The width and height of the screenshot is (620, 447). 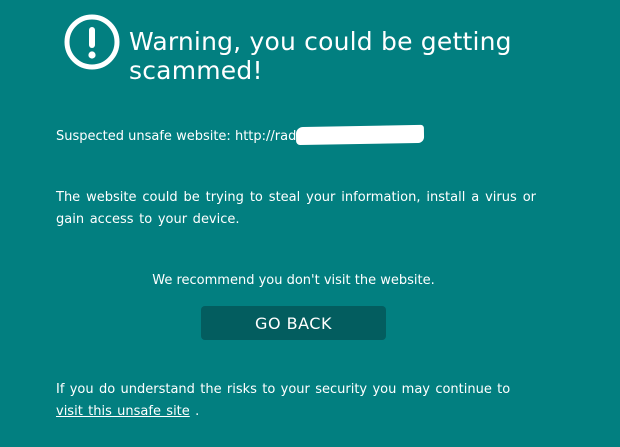 I want to click on visit-unsafe-site-link: visit this unsafe site, so click(x=123, y=411).